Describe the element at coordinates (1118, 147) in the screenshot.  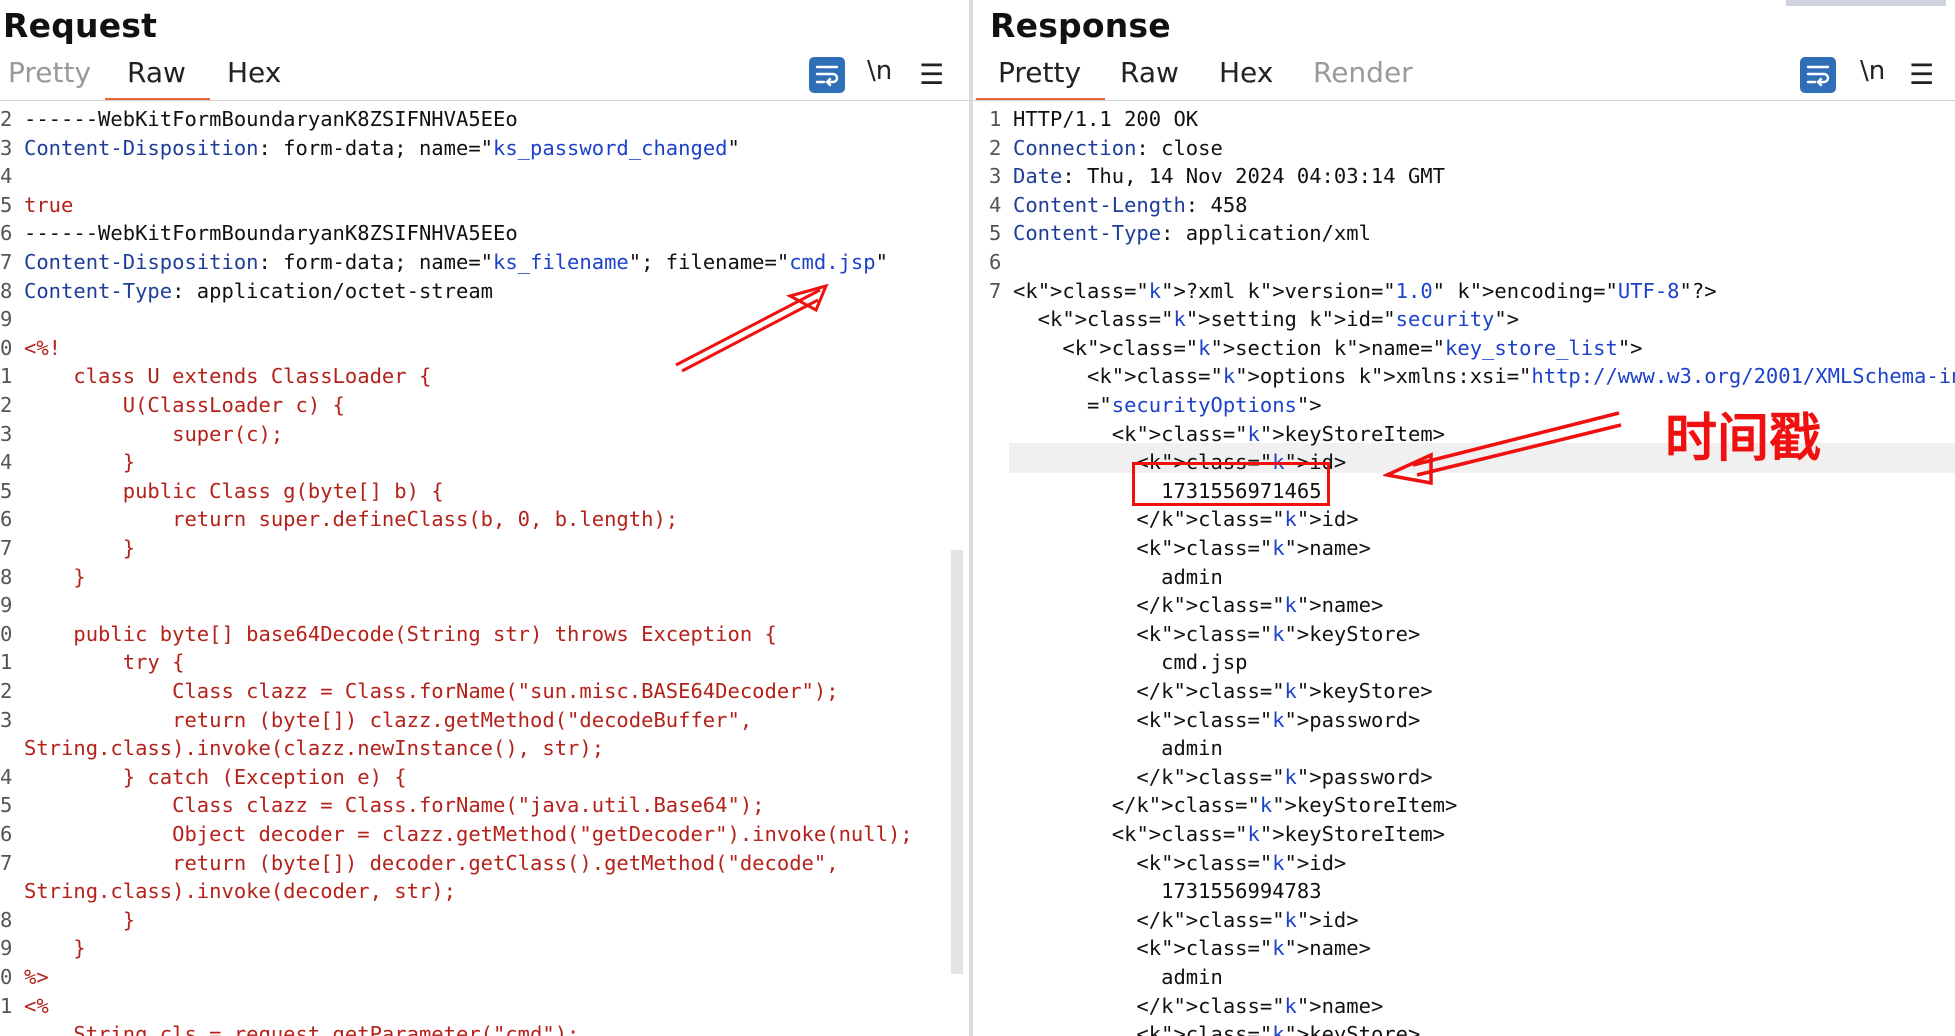
I see `code-line: Connection: close` at that location.